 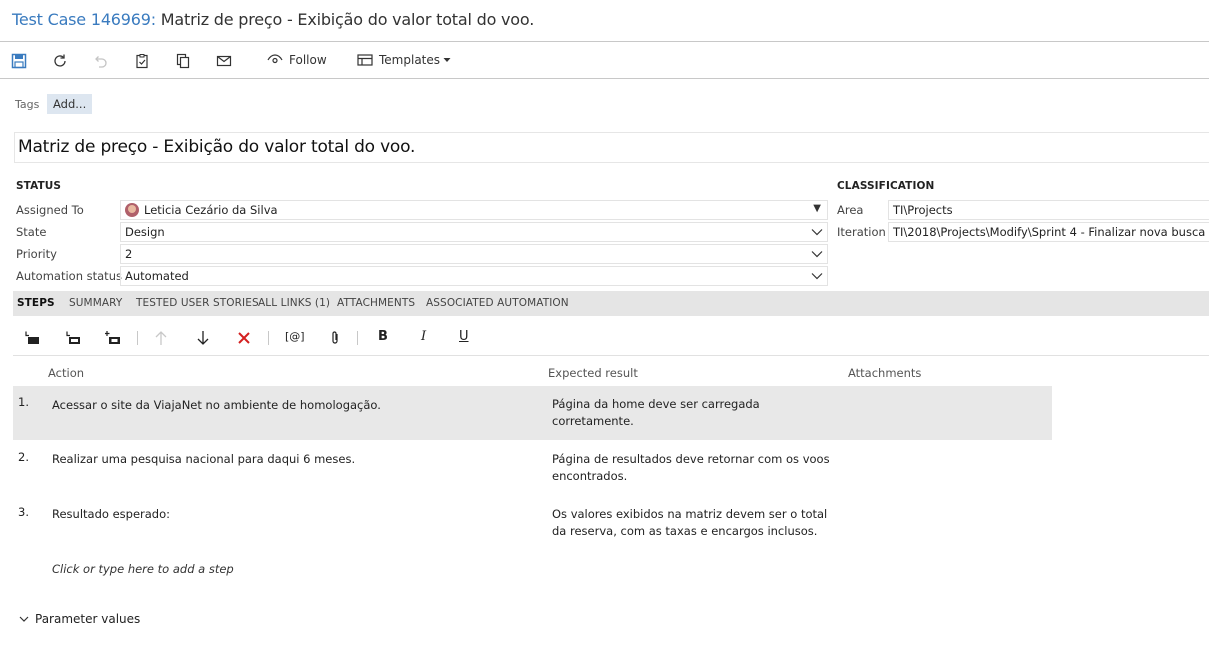 I want to click on bold-button: B, so click(x=383, y=336).